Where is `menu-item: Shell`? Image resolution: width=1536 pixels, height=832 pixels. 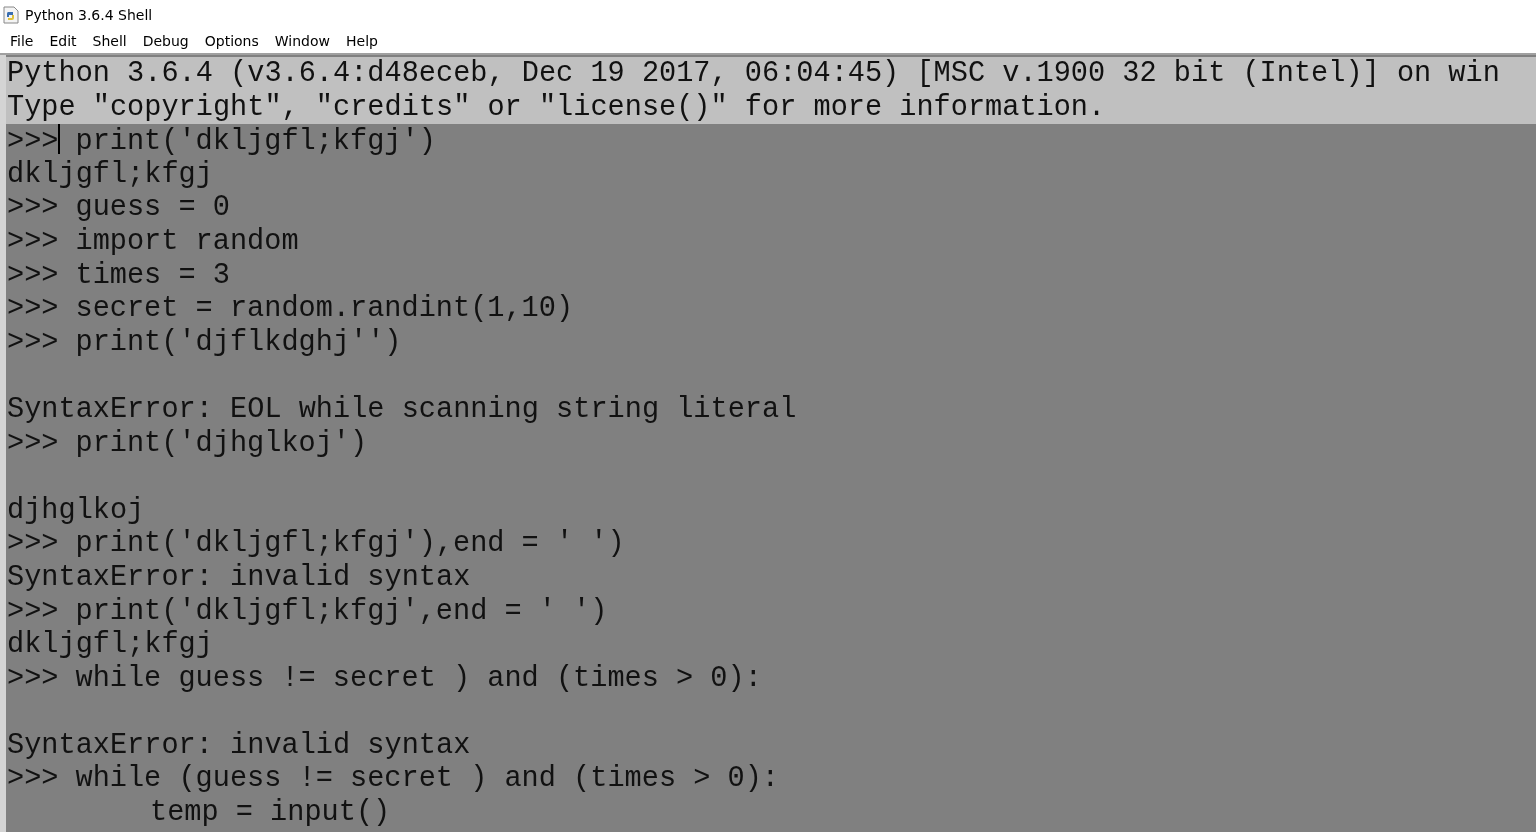 menu-item: Shell is located at coordinates (109, 41).